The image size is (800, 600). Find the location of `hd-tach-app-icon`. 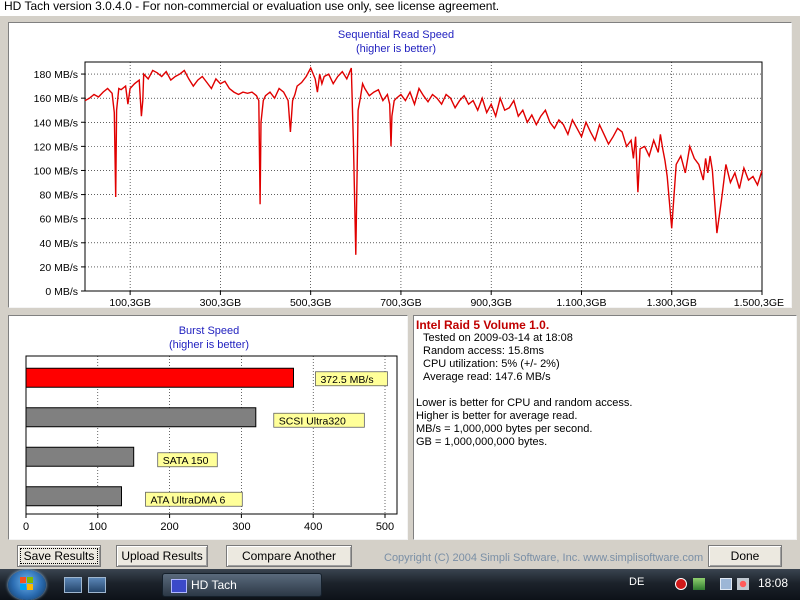

hd-tach-app-icon is located at coordinates (179, 586).